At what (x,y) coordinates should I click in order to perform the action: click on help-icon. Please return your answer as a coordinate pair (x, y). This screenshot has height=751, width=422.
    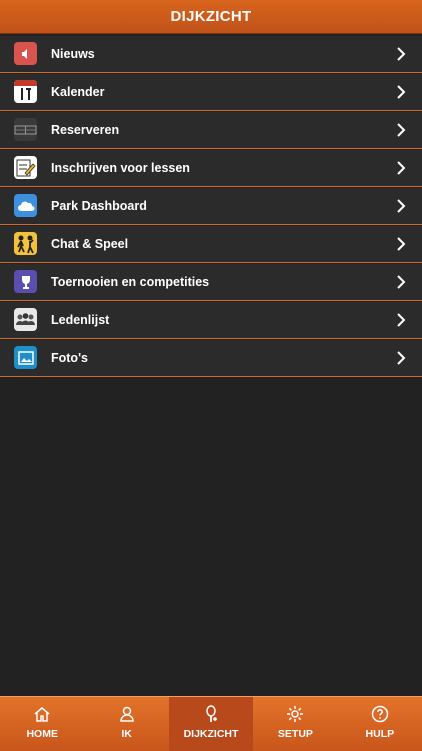
    Looking at the image, I should click on (380, 714).